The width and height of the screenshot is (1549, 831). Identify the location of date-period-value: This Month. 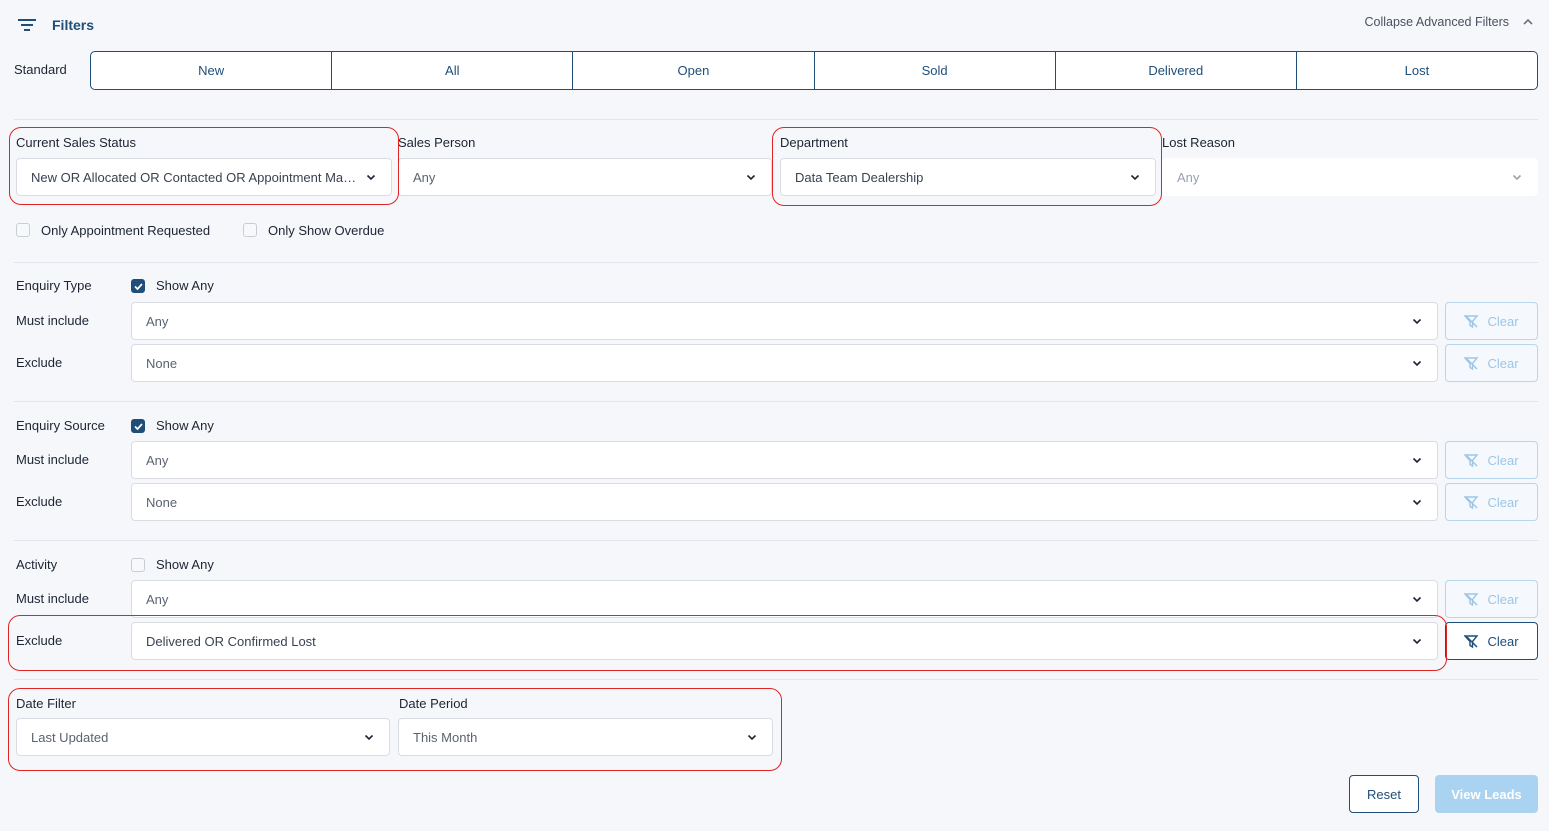
(445, 737).